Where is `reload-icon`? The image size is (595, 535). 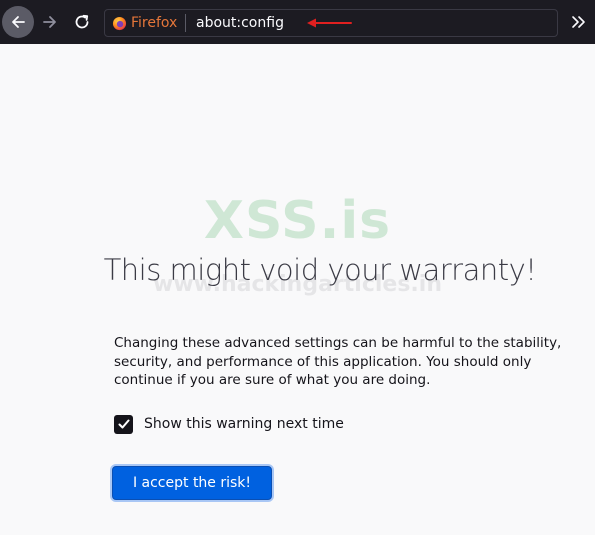 reload-icon is located at coordinates (82, 21).